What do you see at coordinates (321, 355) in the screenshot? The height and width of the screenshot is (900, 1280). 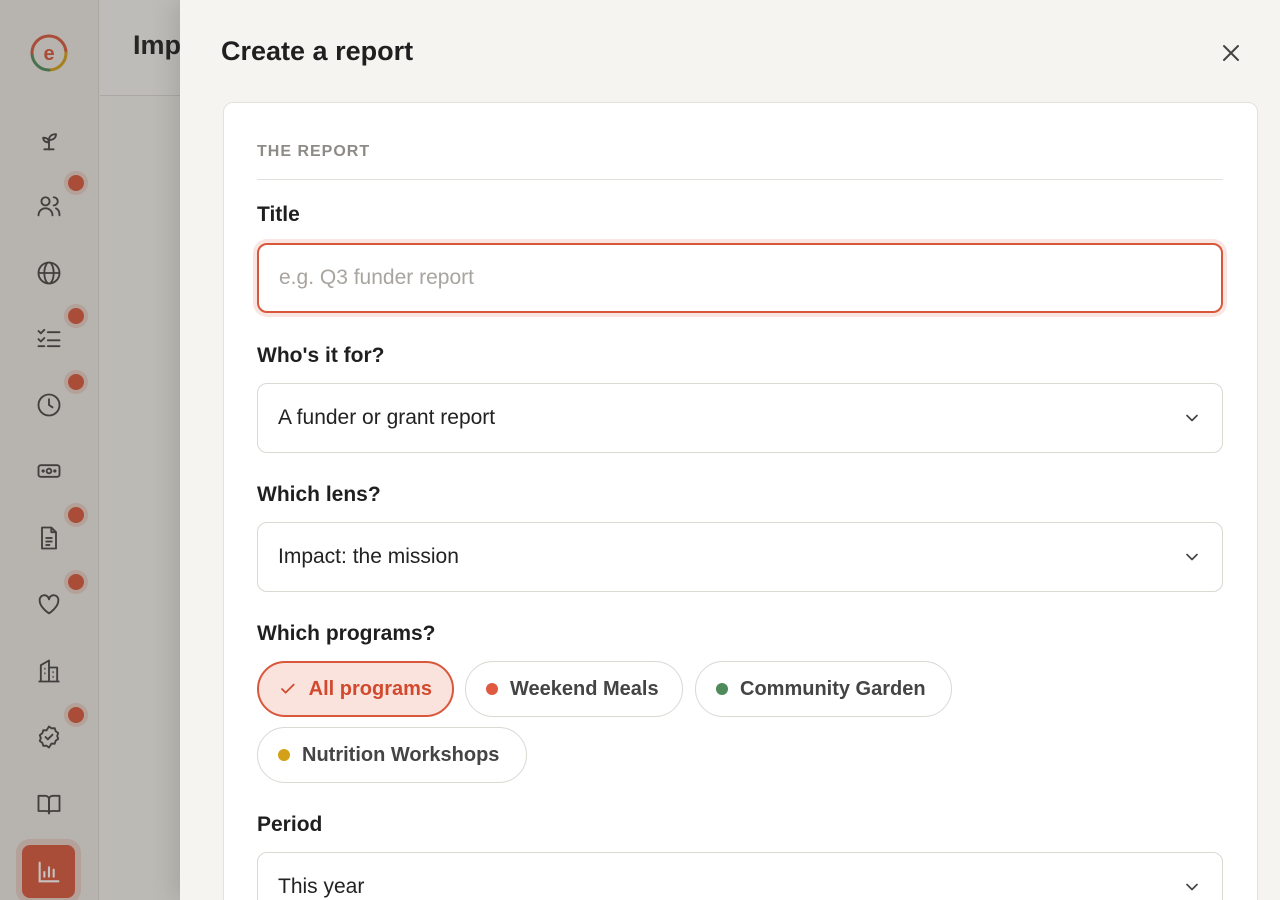 I see `audience-label: Who's it for?` at bounding box center [321, 355].